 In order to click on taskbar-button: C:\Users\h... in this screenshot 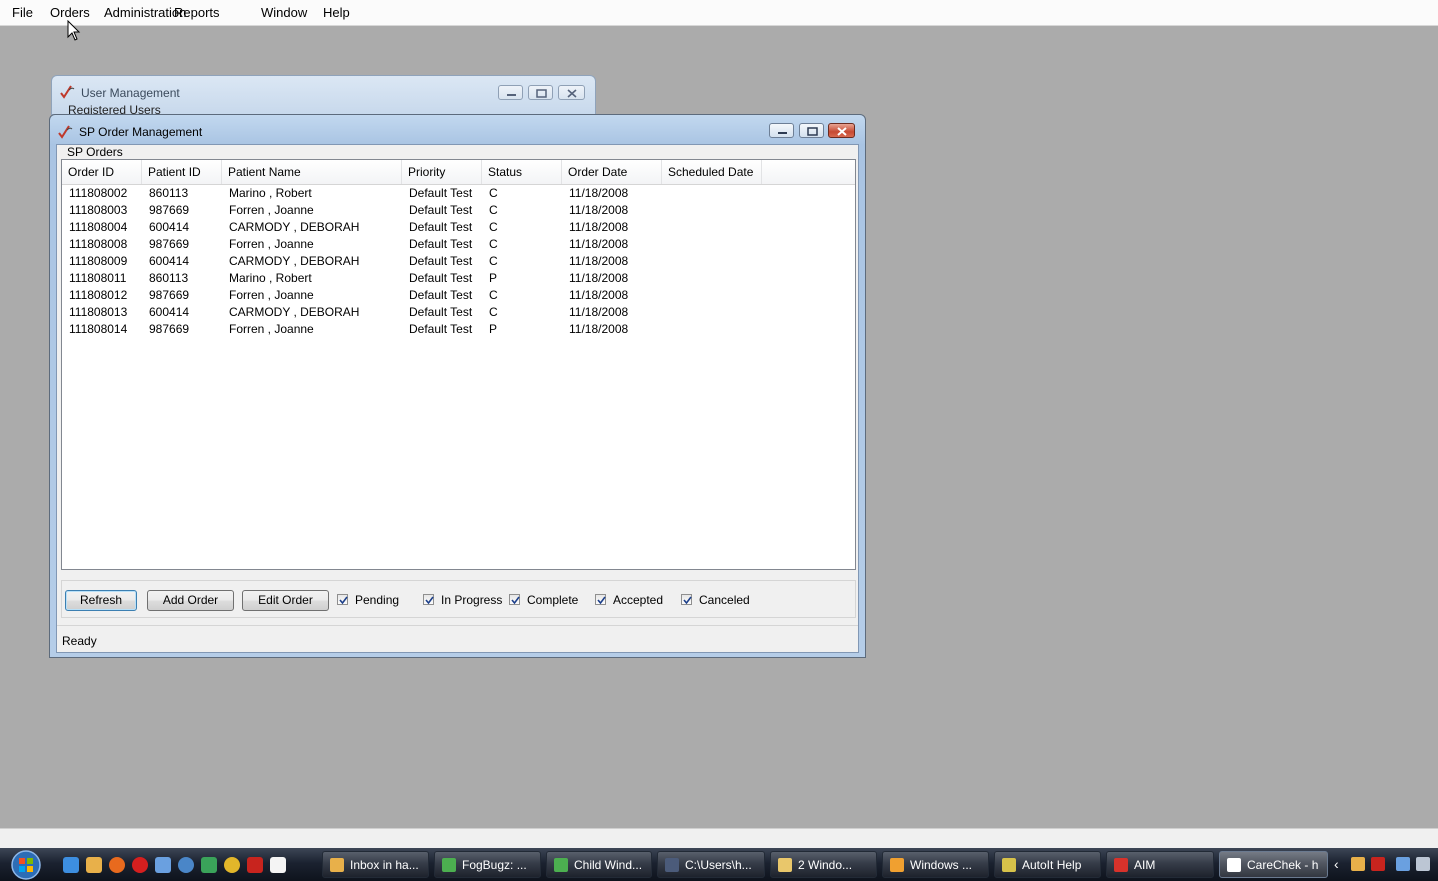, I will do `click(711, 864)`.